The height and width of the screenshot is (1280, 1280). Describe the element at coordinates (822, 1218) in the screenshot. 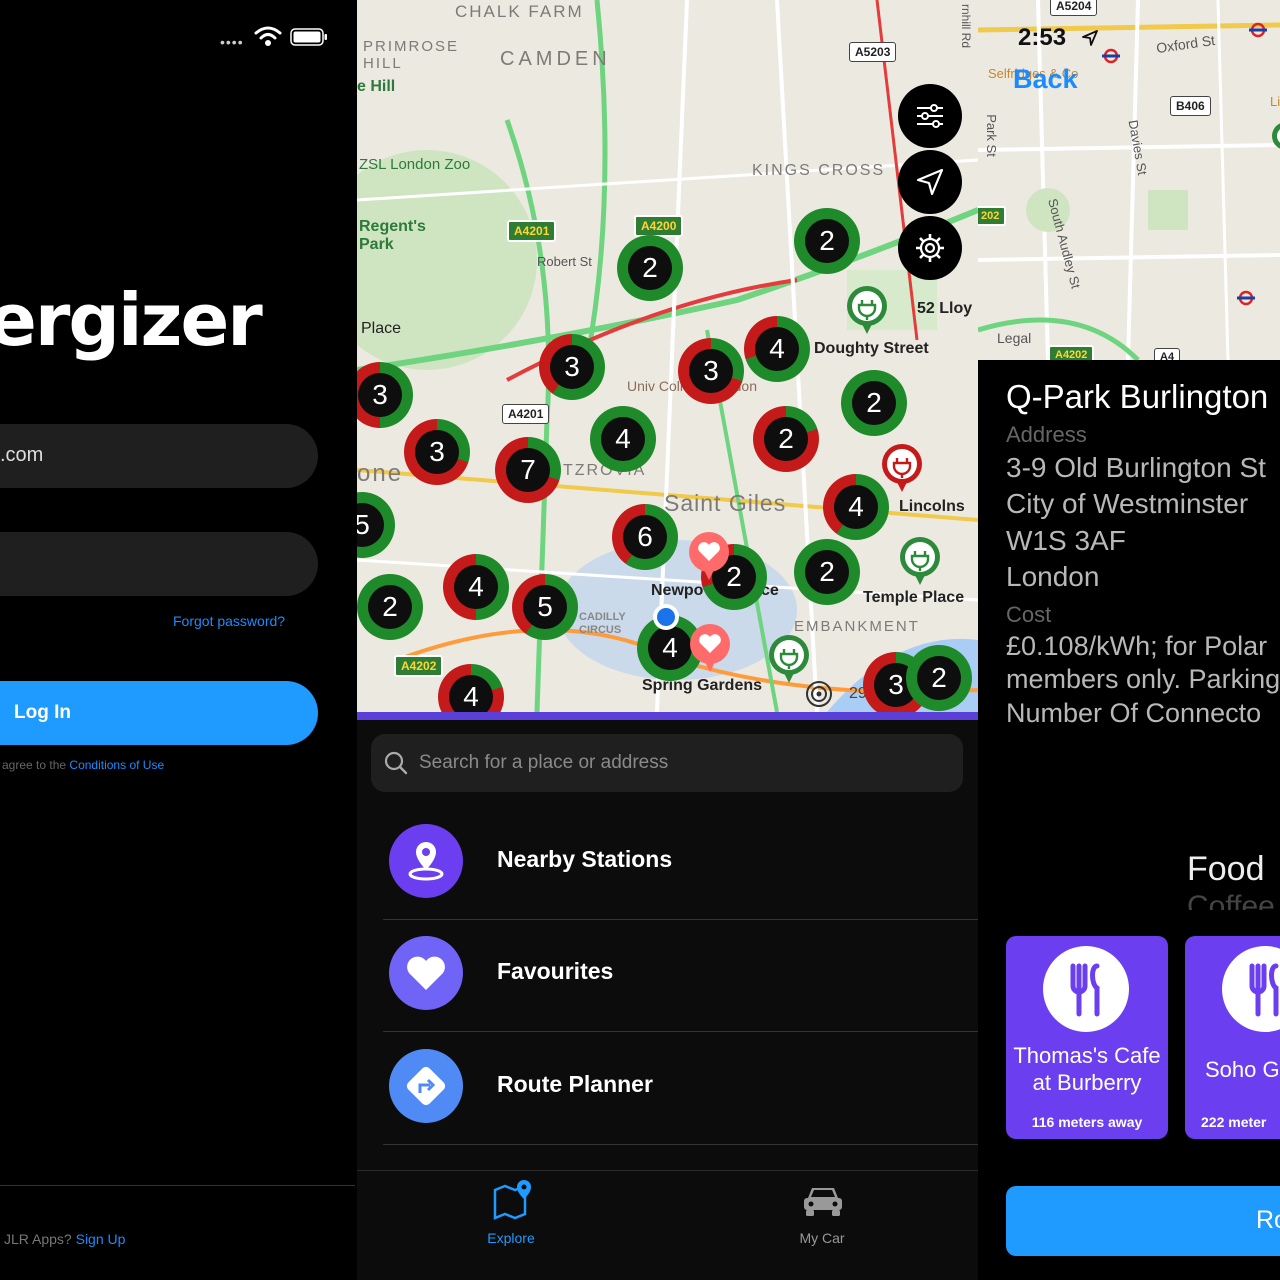

I see `tab-my-car: My Car` at that location.